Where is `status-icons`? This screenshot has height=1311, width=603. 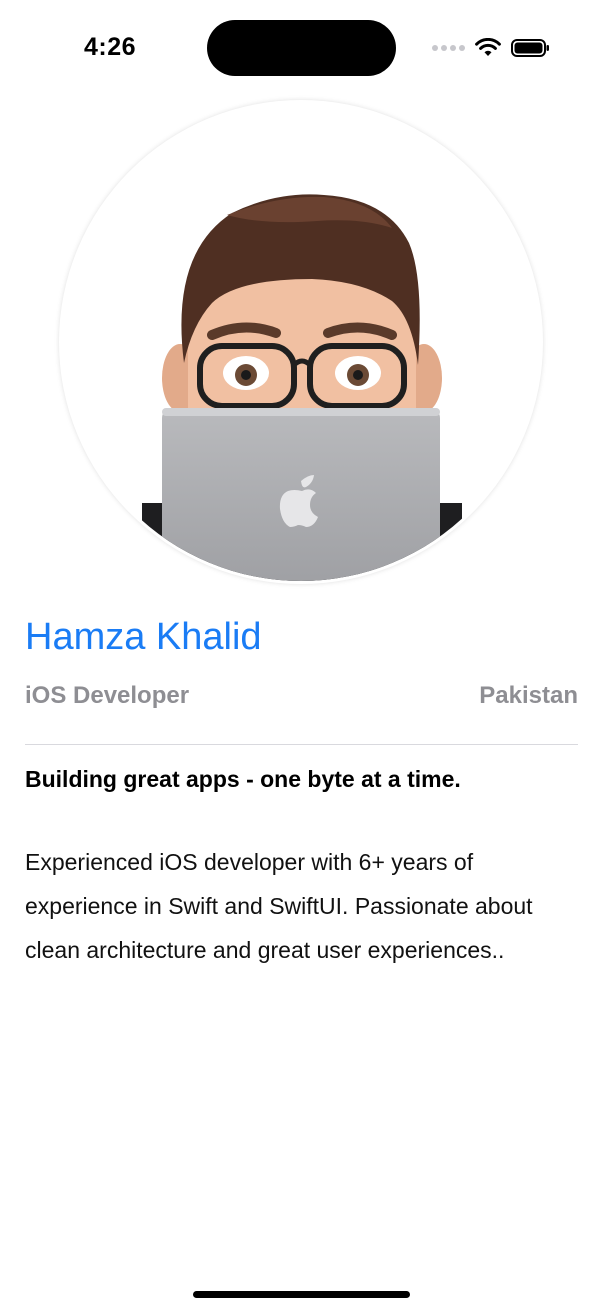
status-icons is located at coordinates (491, 48).